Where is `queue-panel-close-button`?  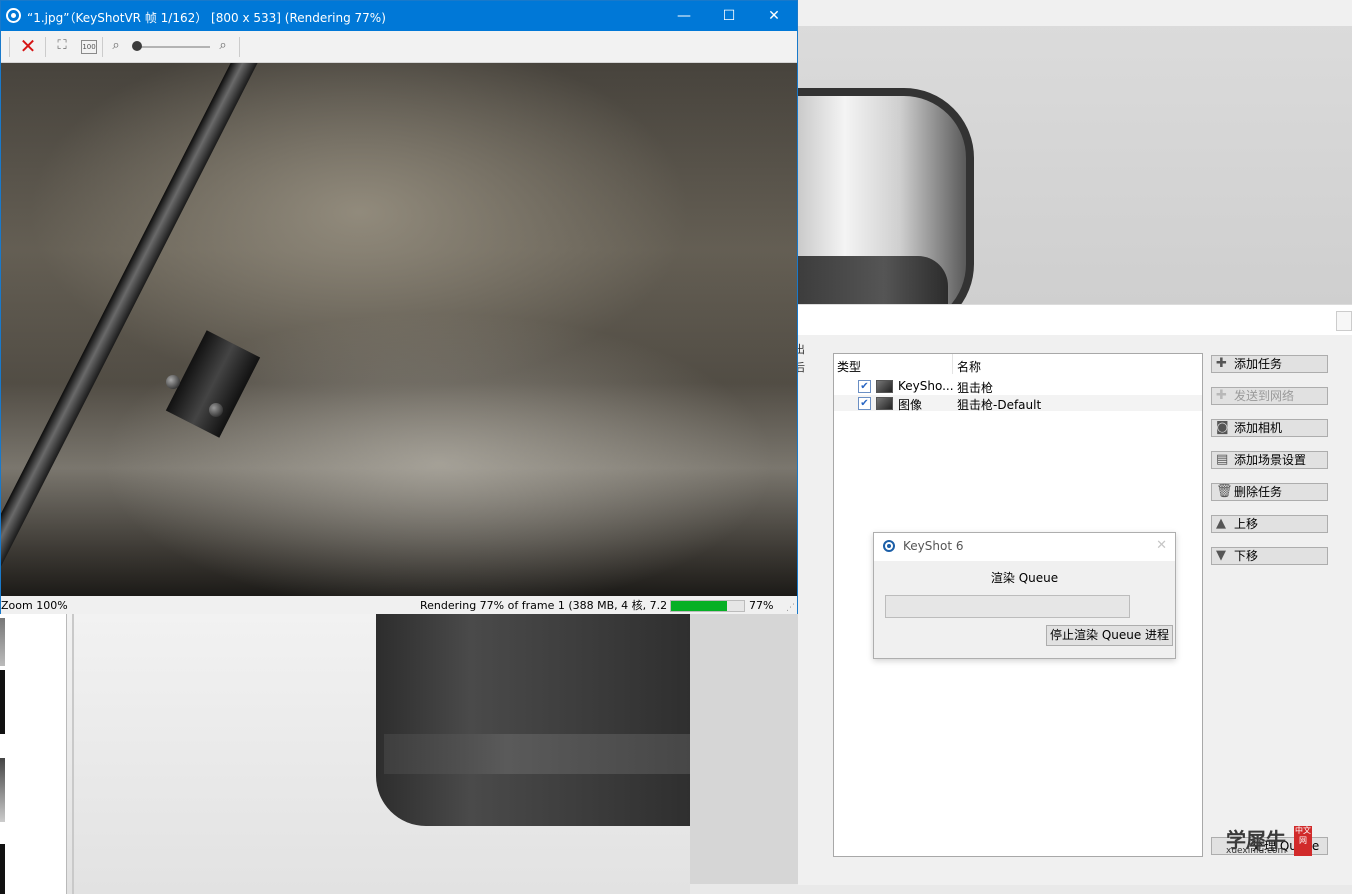
queue-panel-close-button is located at coordinates (1344, 321).